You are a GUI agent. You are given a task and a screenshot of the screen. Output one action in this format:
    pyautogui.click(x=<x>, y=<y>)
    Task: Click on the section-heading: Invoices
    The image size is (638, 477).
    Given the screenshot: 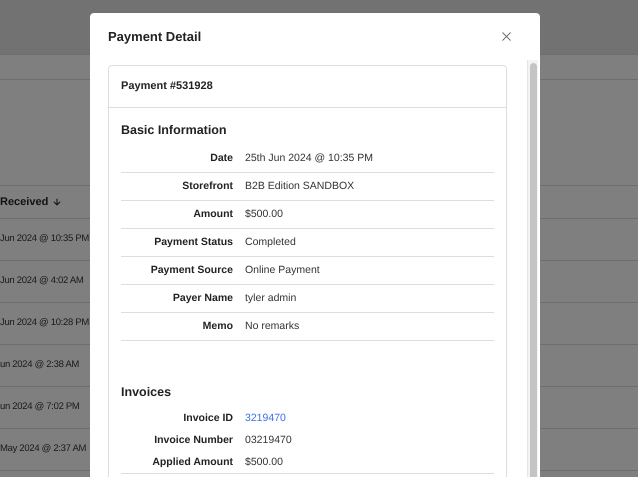 What is the action you would take?
    pyautogui.click(x=146, y=393)
    